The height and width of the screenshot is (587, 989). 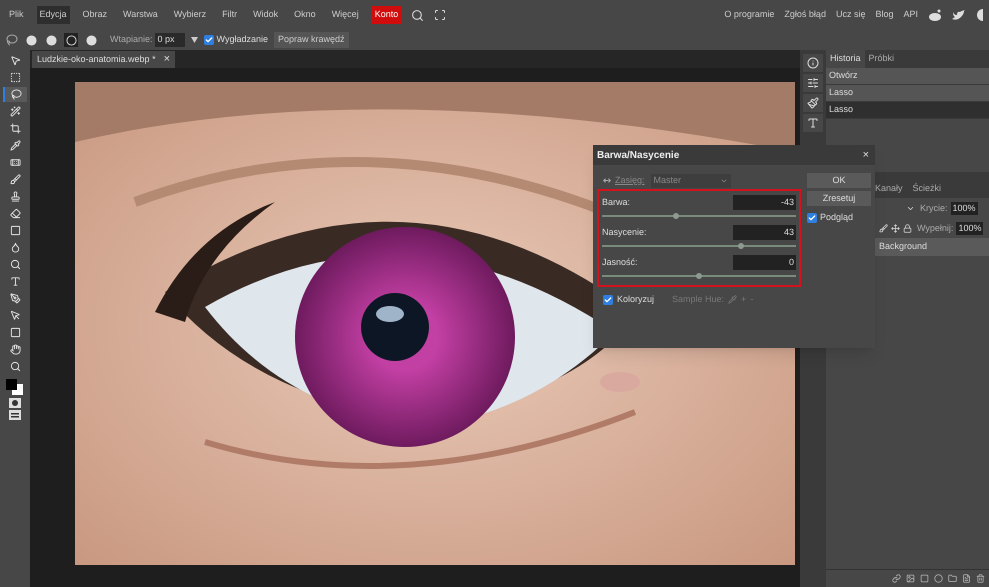 I want to click on menu-item: Widok, so click(x=266, y=15).